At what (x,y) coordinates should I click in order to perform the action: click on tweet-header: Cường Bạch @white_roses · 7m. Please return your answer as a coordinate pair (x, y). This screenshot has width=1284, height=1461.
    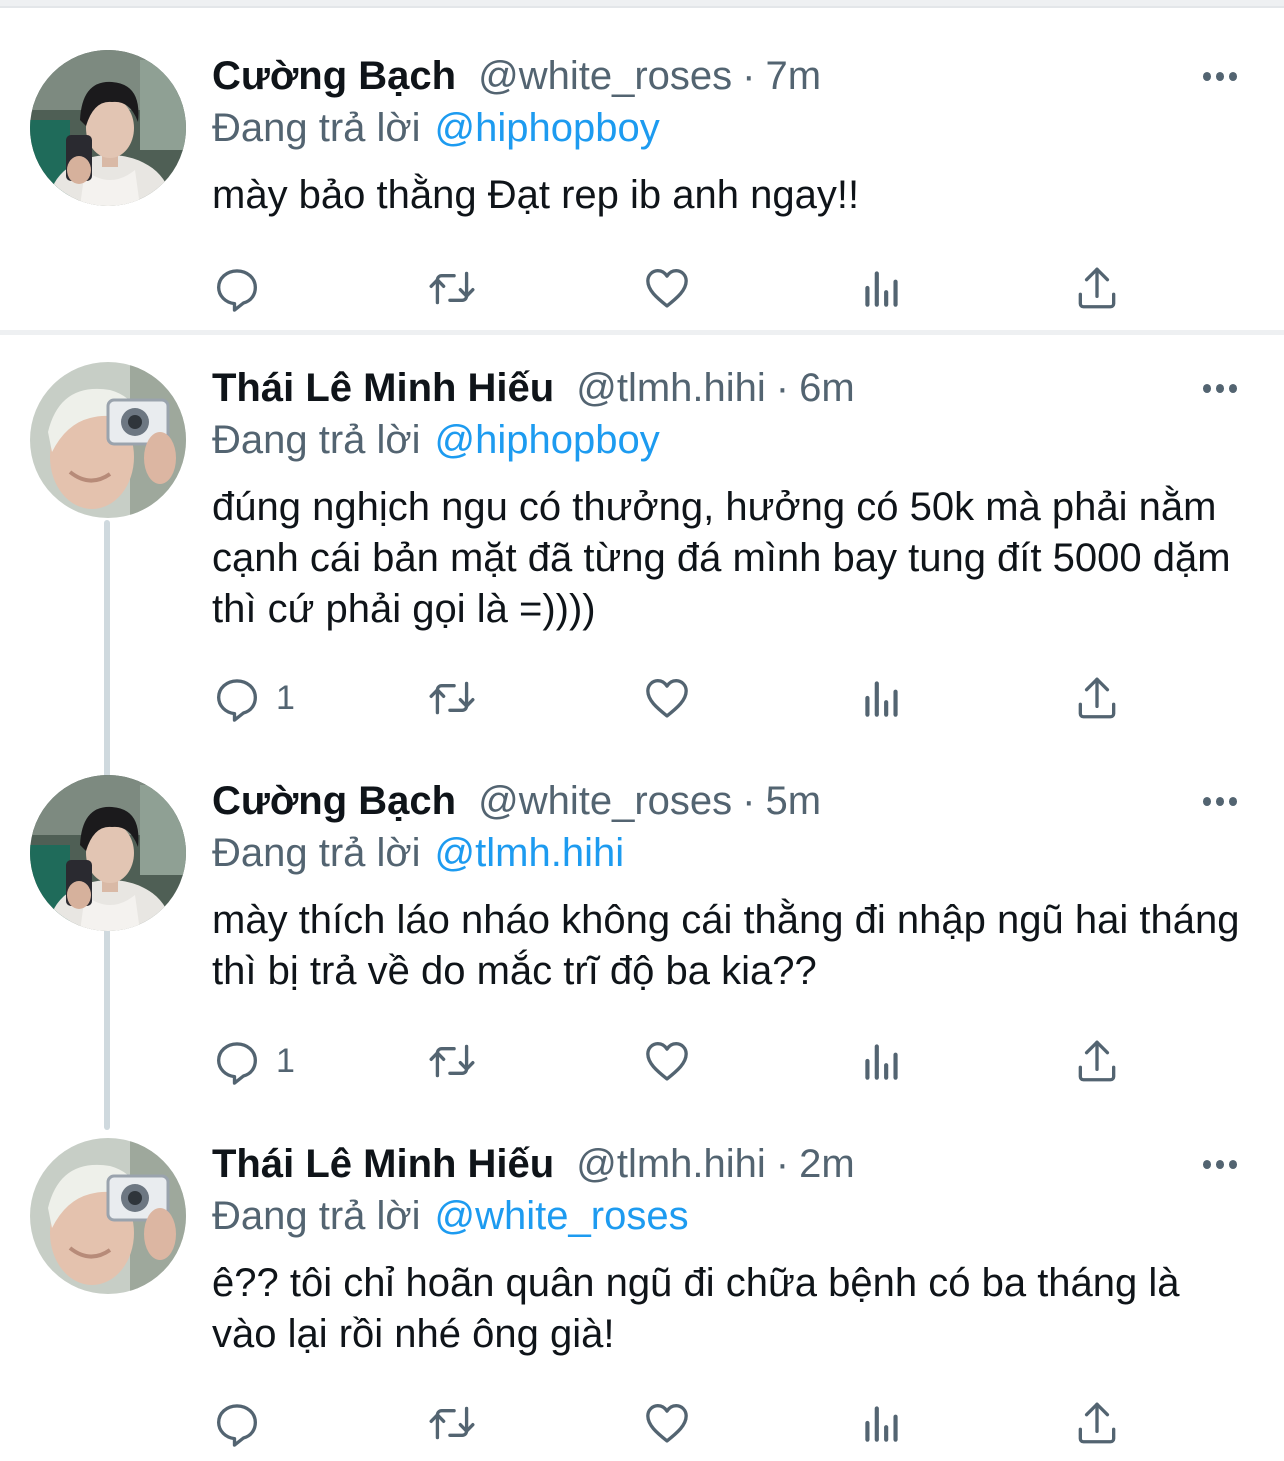
    Looking at the image, I should click on (516, 76).